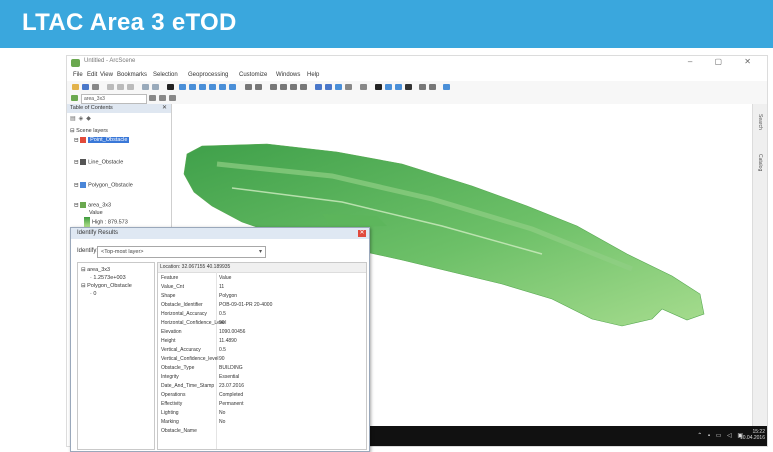 The image size is (773, 452). What do you see at coordinates (760, 122) in the screenshot?
I see `search-tab: Search` at bounding box center [760, 122].